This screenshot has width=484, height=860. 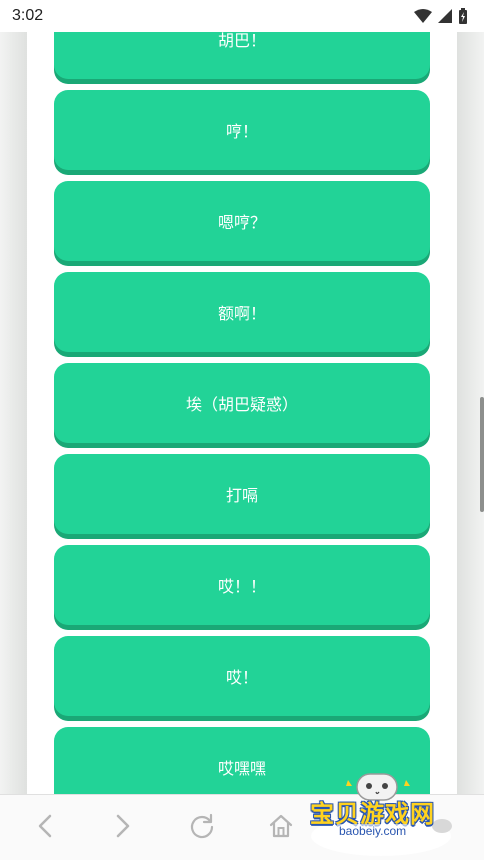 What do you see at coordinates (242, 221) in the screenshot?
I see `sound-button: 嗯哼？` at bounding box center [242, 221].